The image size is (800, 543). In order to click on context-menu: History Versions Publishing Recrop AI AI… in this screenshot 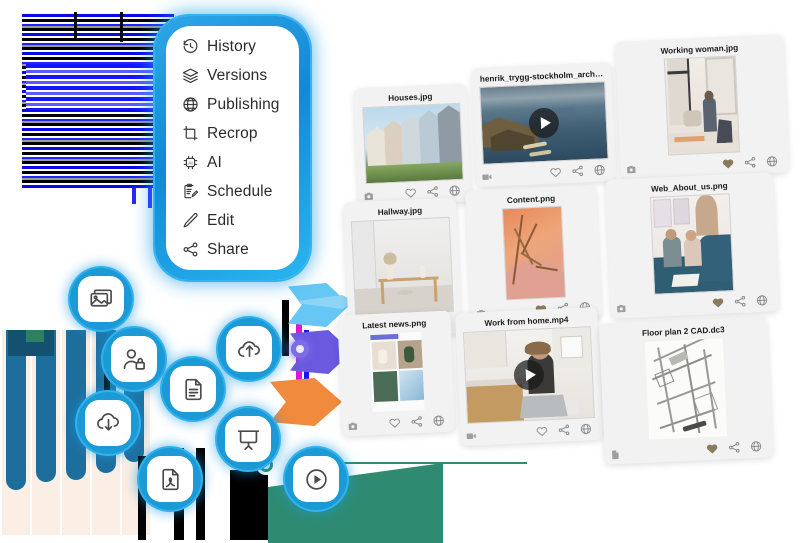, I will do `click(232, 148)`.